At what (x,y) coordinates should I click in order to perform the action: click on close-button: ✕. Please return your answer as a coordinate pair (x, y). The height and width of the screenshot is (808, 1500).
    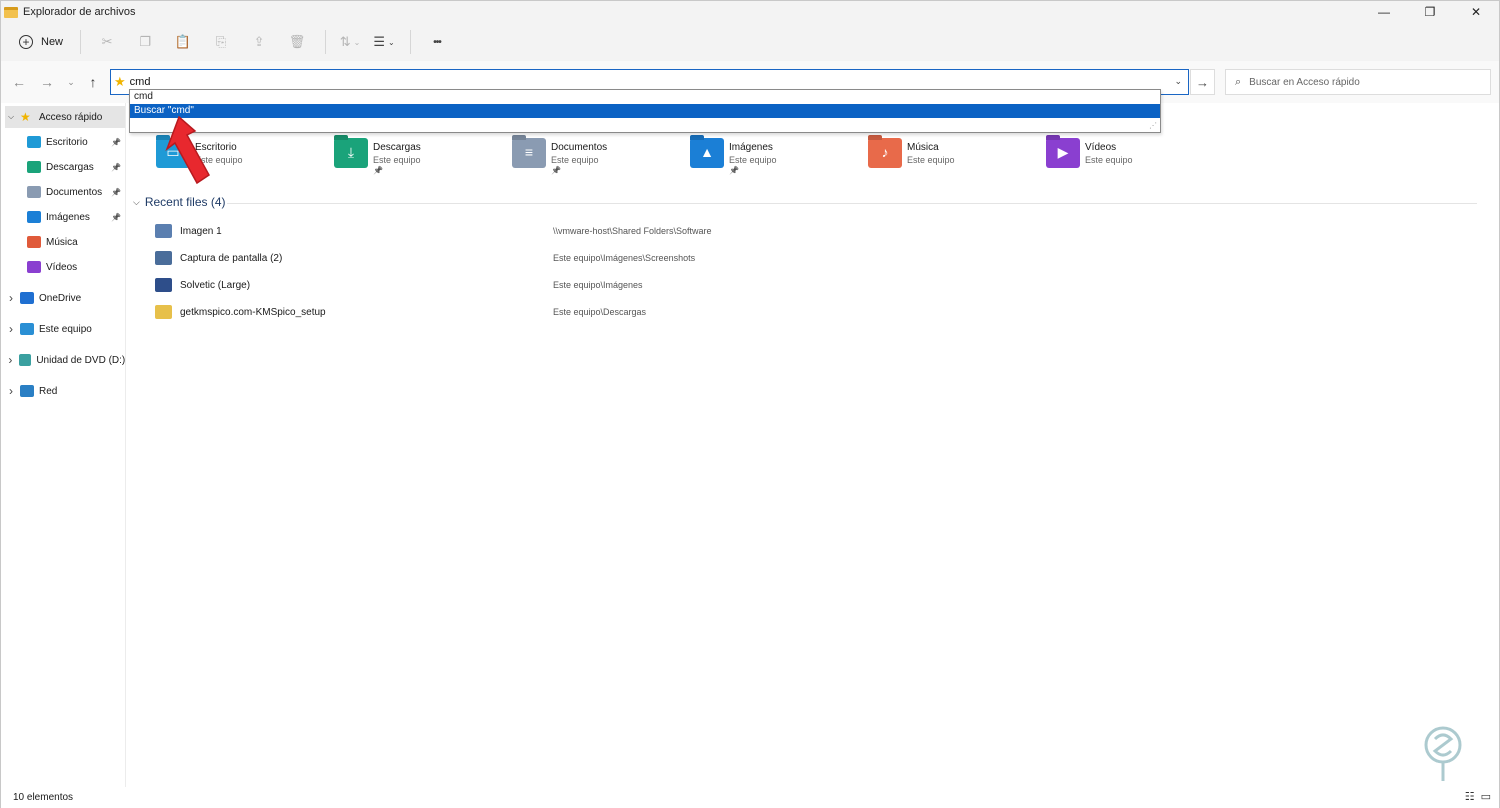
    Looking at the image, I should click on (1476, 12).